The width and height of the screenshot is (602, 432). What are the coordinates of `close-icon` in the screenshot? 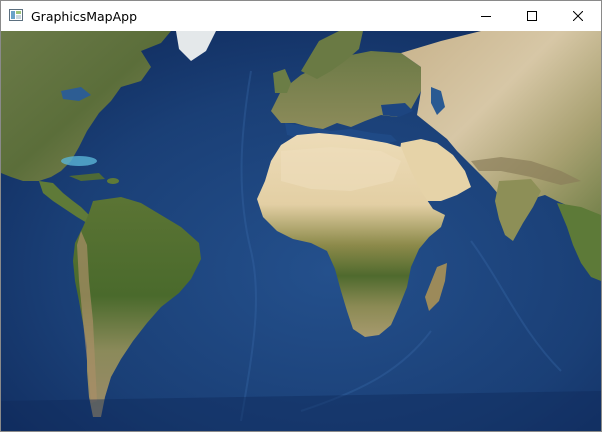 It's located at (578, 16).